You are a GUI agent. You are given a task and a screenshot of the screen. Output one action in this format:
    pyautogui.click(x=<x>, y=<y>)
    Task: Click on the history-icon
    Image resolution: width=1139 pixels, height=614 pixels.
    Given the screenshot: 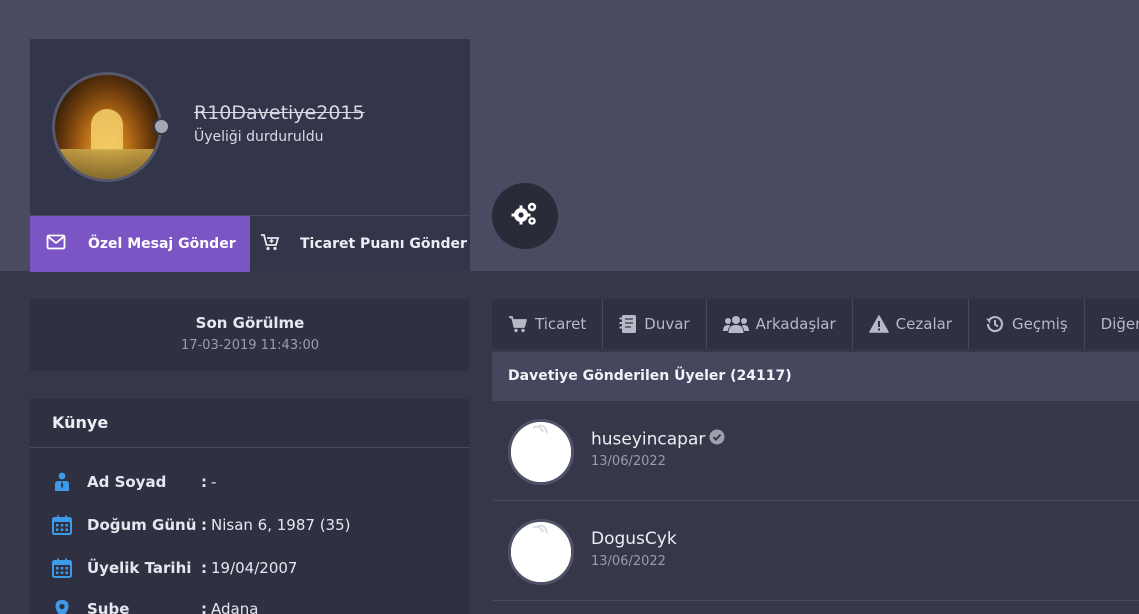 What is the action you would take?
    pyautogui.click(x=995, y=324)
    